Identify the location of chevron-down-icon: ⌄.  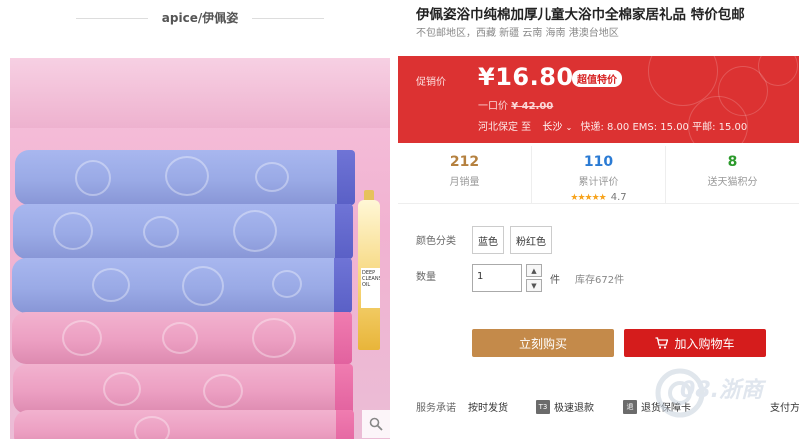
(569, 127).